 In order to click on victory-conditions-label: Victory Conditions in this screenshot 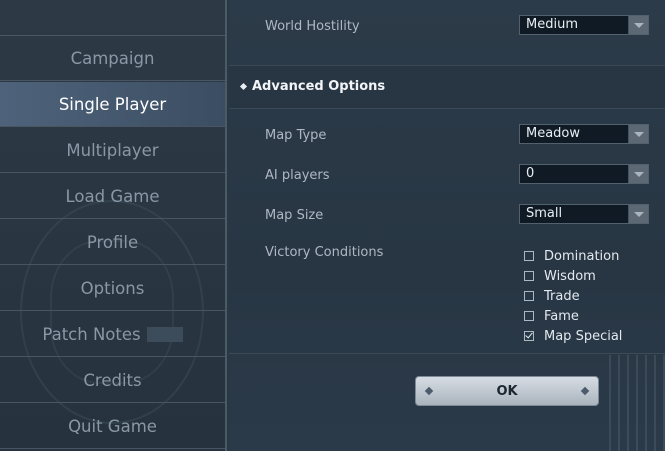, I will do `click(324, 252)`.